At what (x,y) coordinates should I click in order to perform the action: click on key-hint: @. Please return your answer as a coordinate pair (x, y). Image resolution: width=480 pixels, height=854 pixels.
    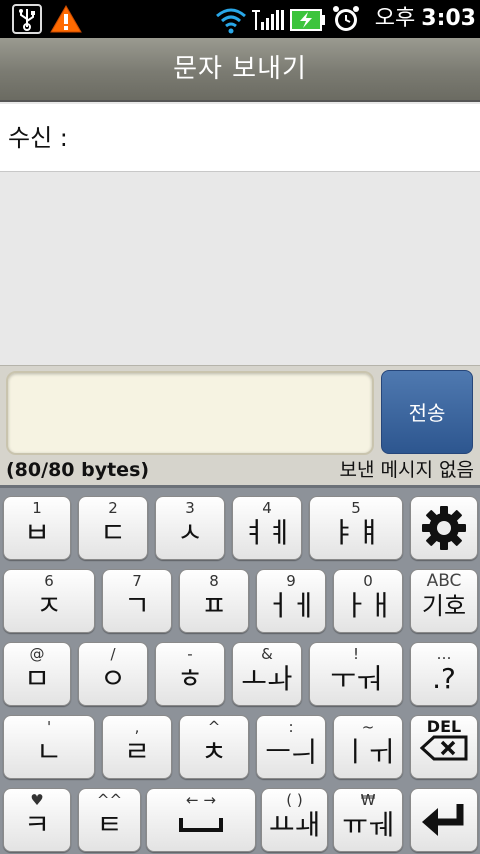
    Looking at the image, I should click on (37, 654).